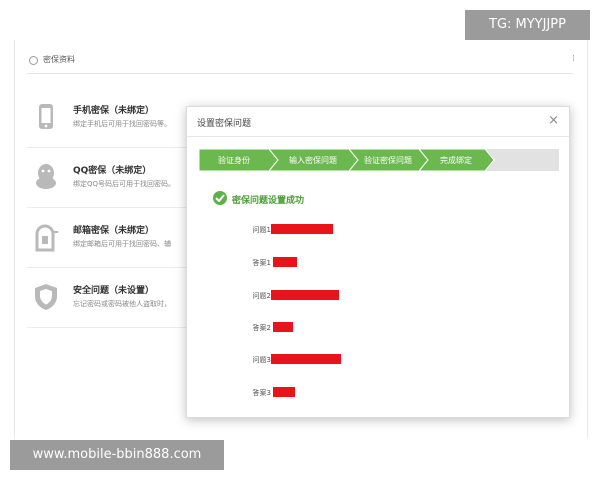 The width and height of the screenshot is (600, 480). I want to click on mailbox-icon, so click(46, 237).